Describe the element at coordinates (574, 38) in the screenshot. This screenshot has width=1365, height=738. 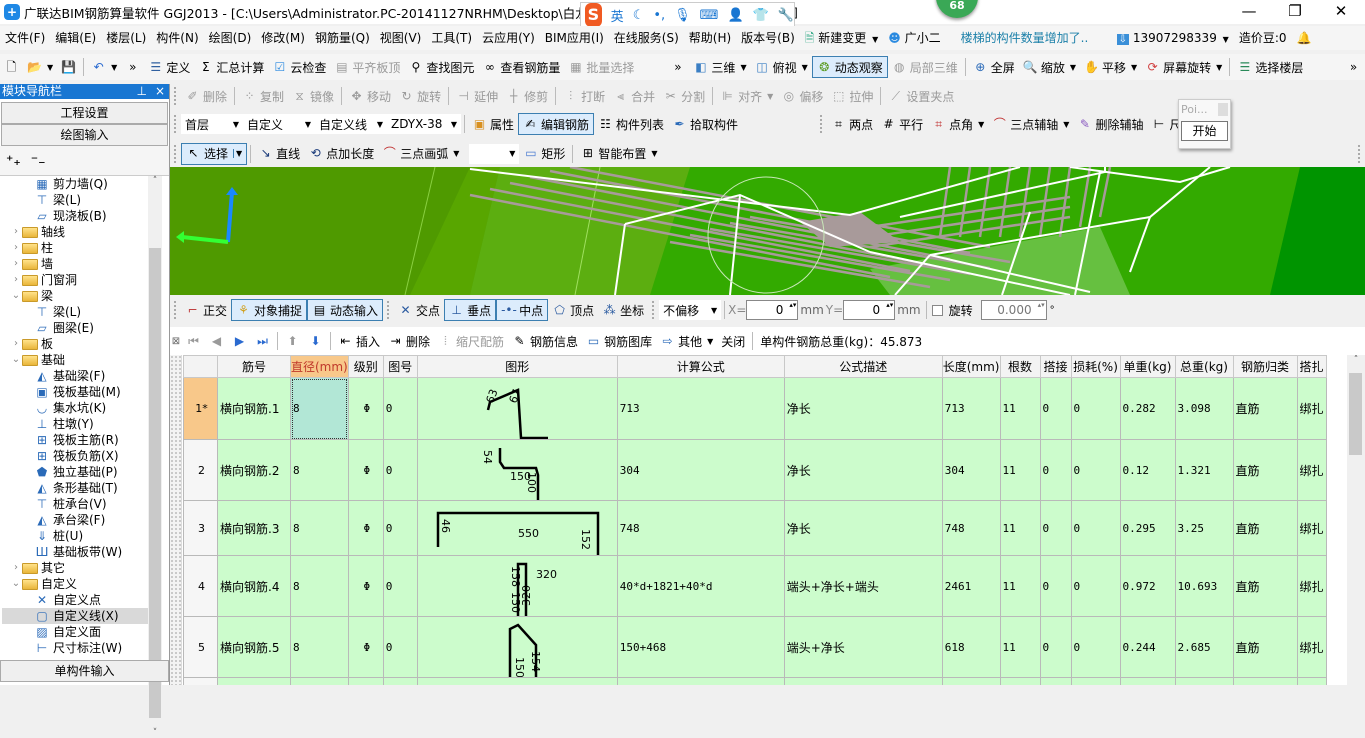
I see `menu-bim: BIM应用(I)` at that location.